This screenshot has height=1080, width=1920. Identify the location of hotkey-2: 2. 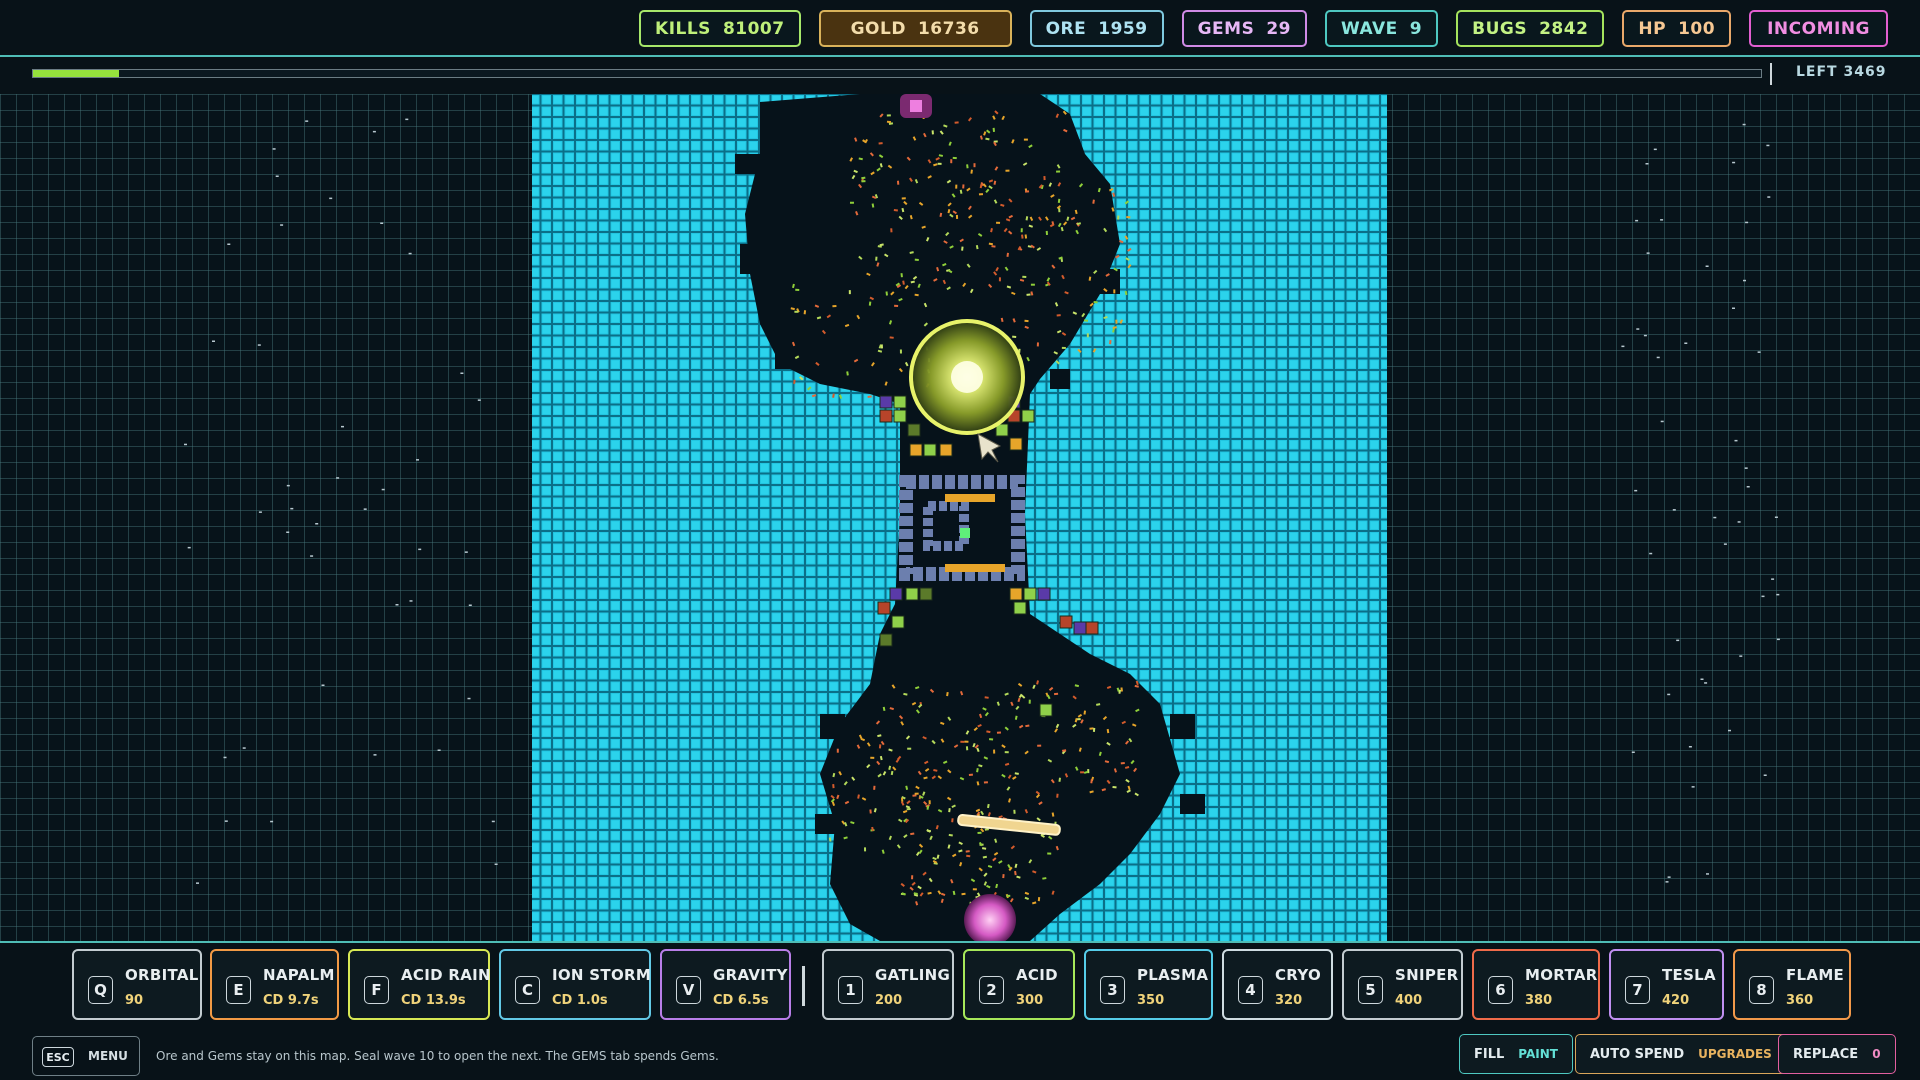
(991, 990).